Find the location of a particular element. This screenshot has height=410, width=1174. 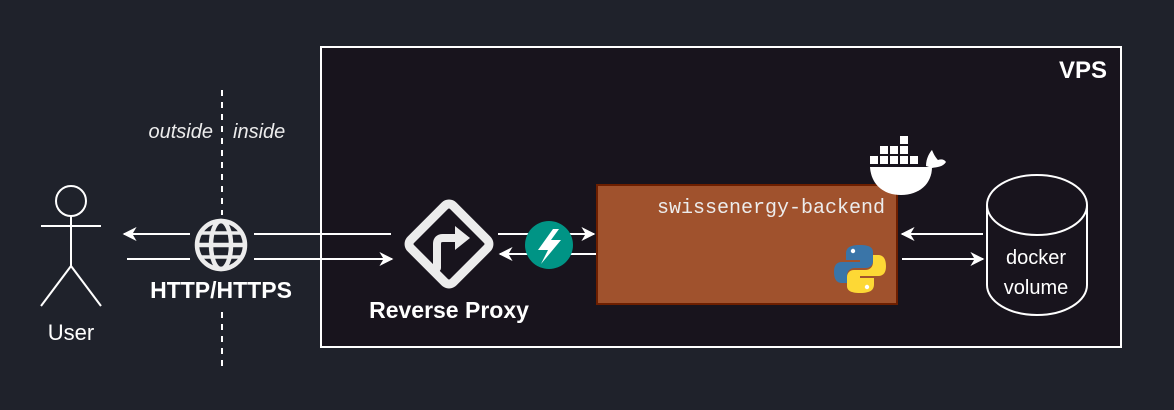

globe-icon is located at coordinates (221, 245).